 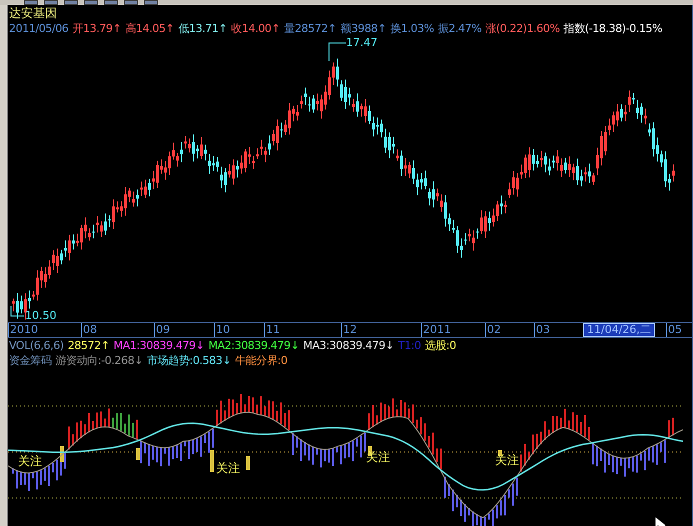 What do you see at coordinates (261, 360) in the screenshot?
I see `indicator-value: 牛能分界:0` at bounding box center [261, 360].